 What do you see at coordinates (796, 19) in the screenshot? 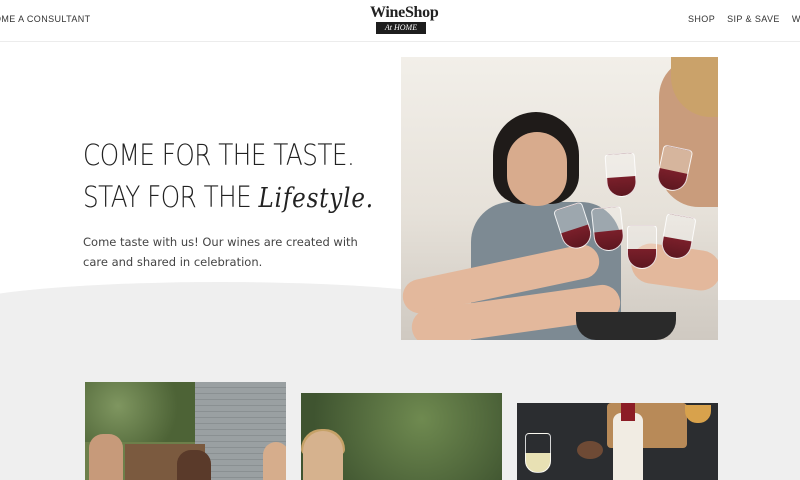
I see `nav-wine-club: WINE C` at bounding box center [796, 19].